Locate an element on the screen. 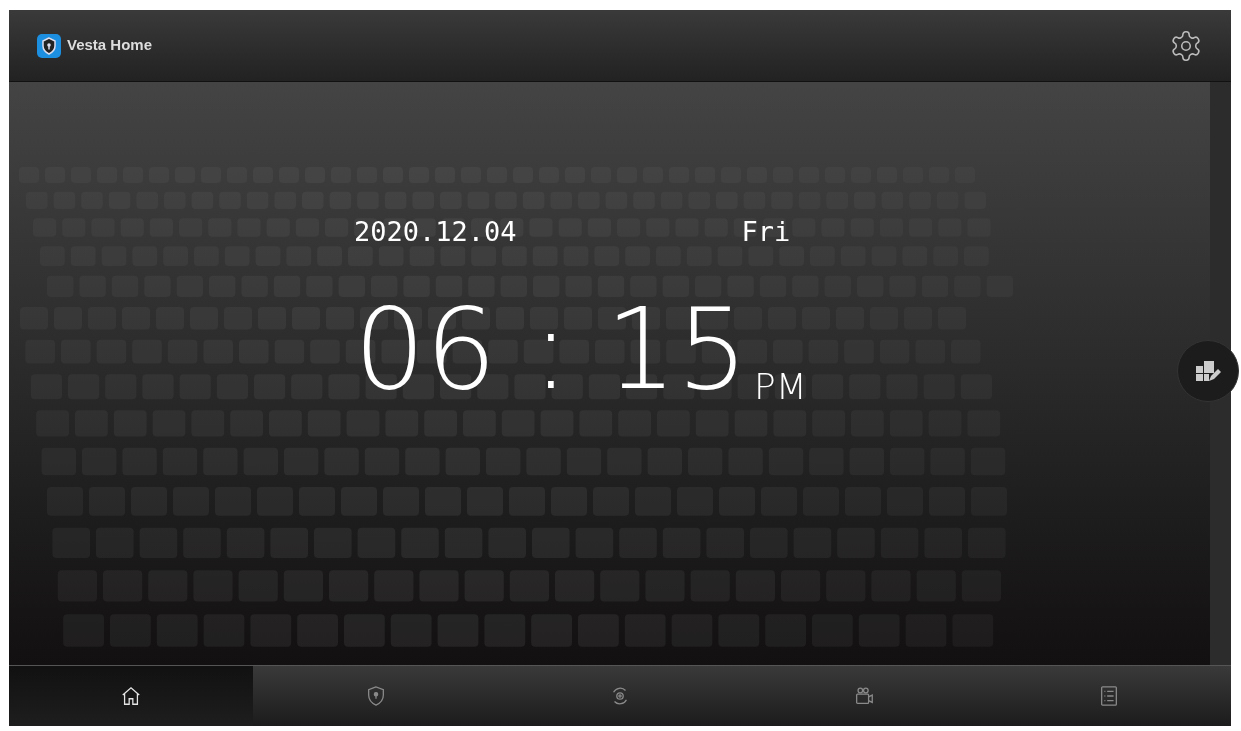  home-icon is located at coordinates (131, 696).